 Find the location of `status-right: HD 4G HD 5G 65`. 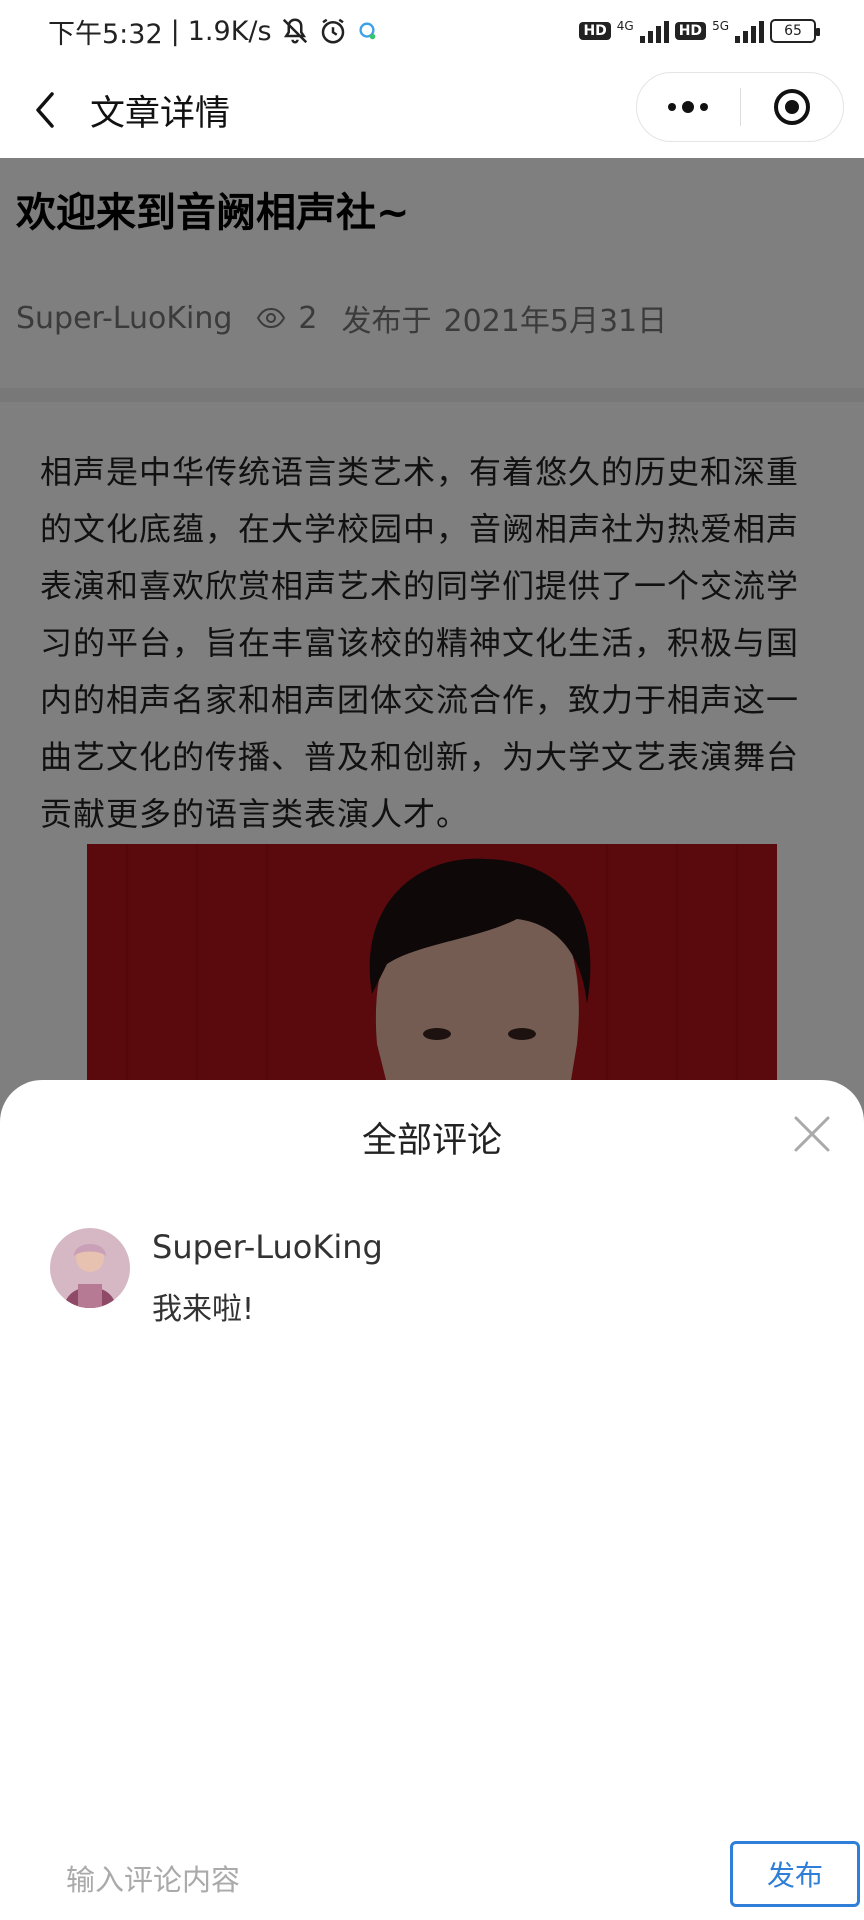

status-right: HD 4G HD 5G 65 is located at coordinates (699, 31).